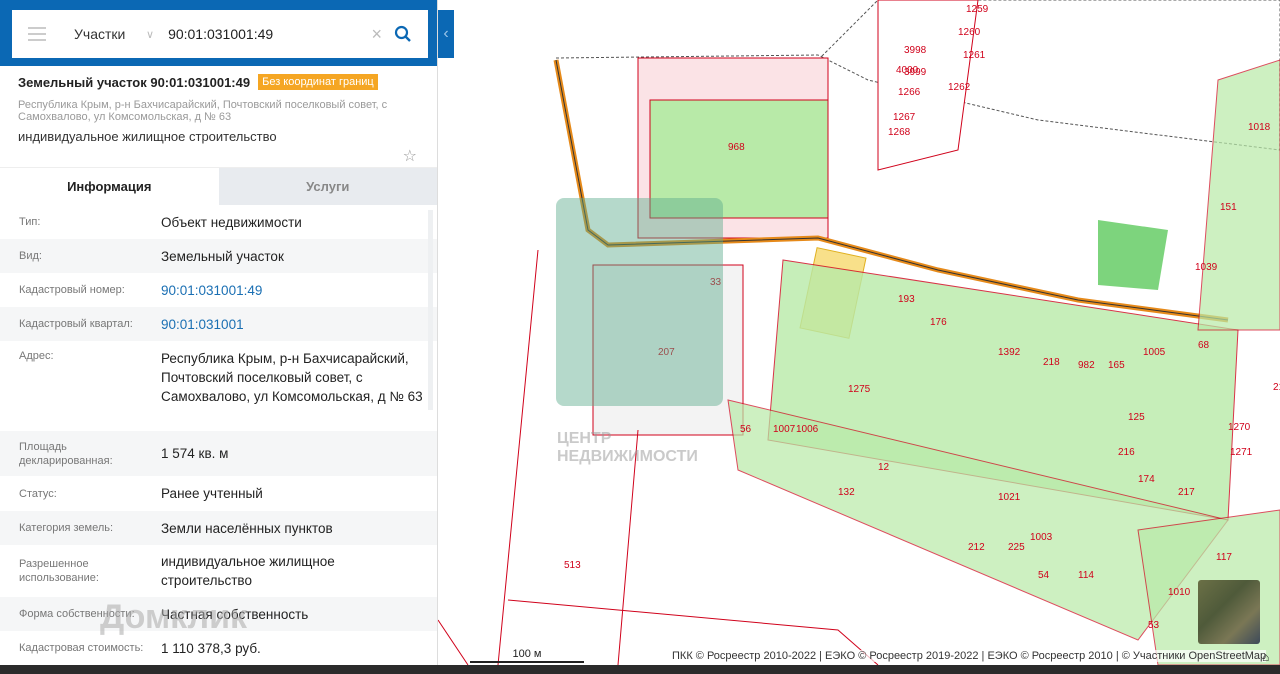 Image resolution: width=1280 pixels, height=674 pixels. What do you see at coordinates (76, 324) in the screenshot?
I see `info-label: Кадастровый квартал:` at bounding box center [76, 324].